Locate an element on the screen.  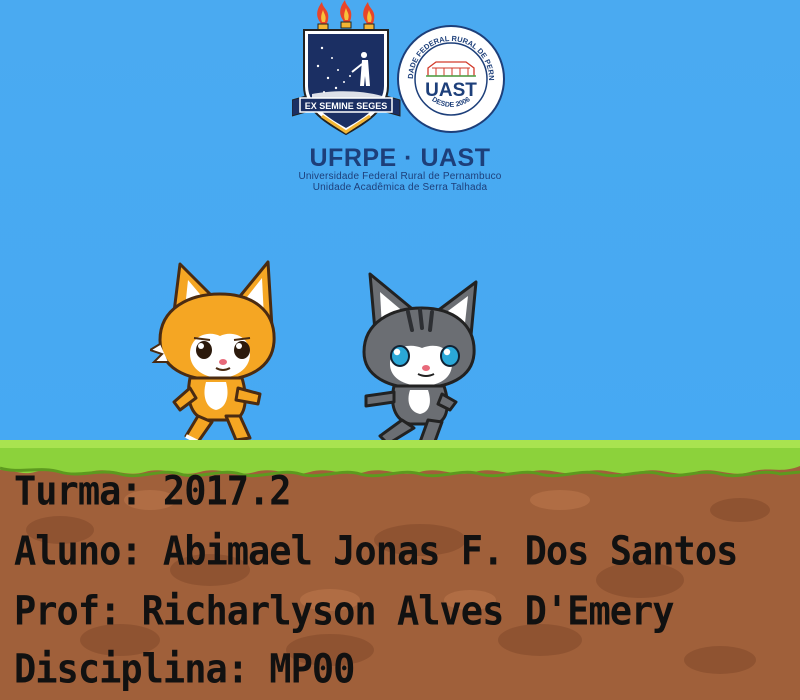
course-label: Disciplina: MP00 is located at coordinates (184, 669).